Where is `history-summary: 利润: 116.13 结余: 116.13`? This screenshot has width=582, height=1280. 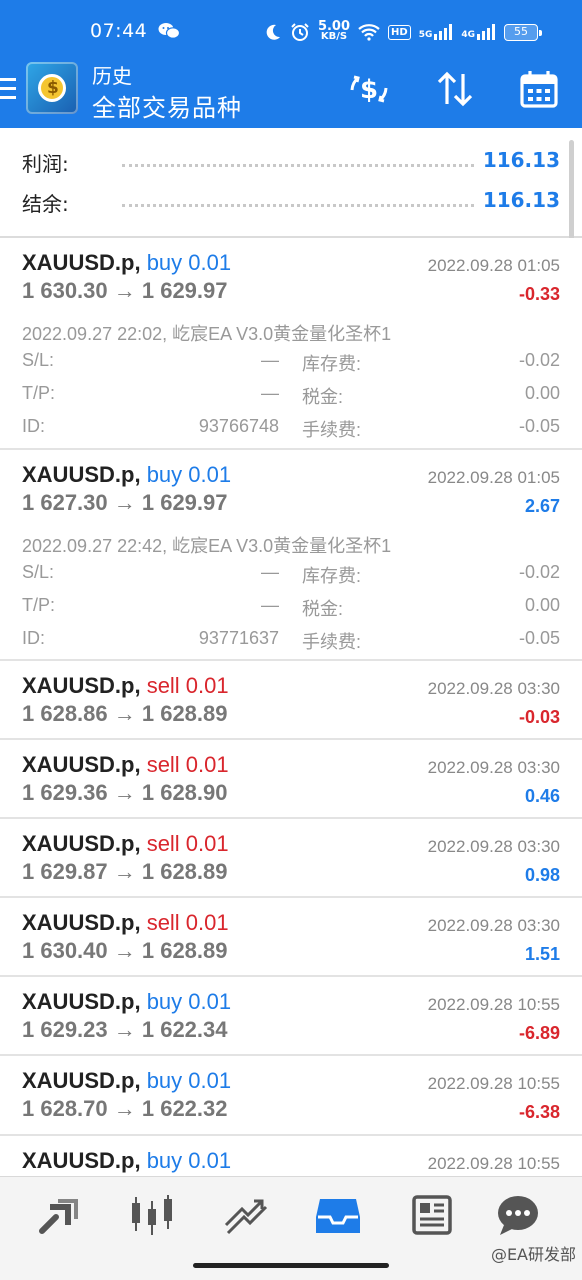 history-summary: 利润: 116.13 结余: 116.13 is located at coordinates (291, 183).